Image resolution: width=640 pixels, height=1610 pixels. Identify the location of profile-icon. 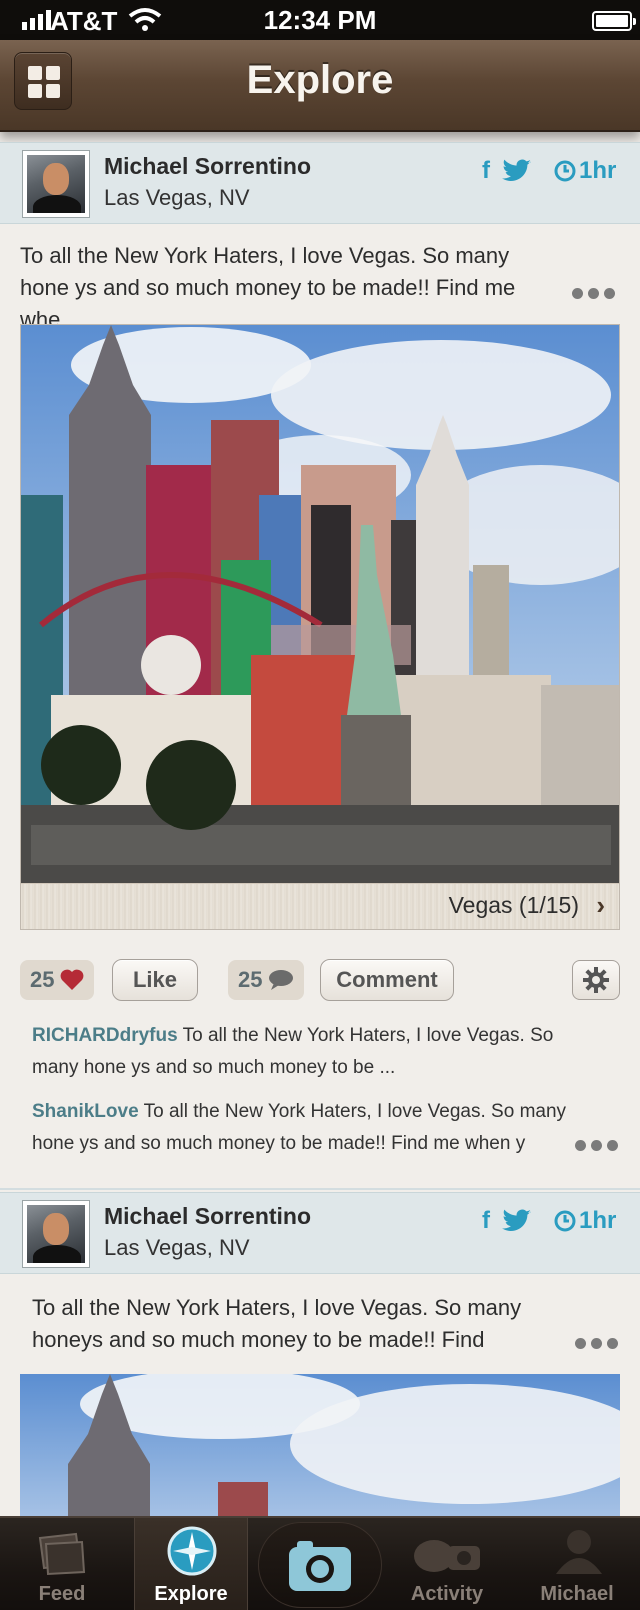
(579, 1552).